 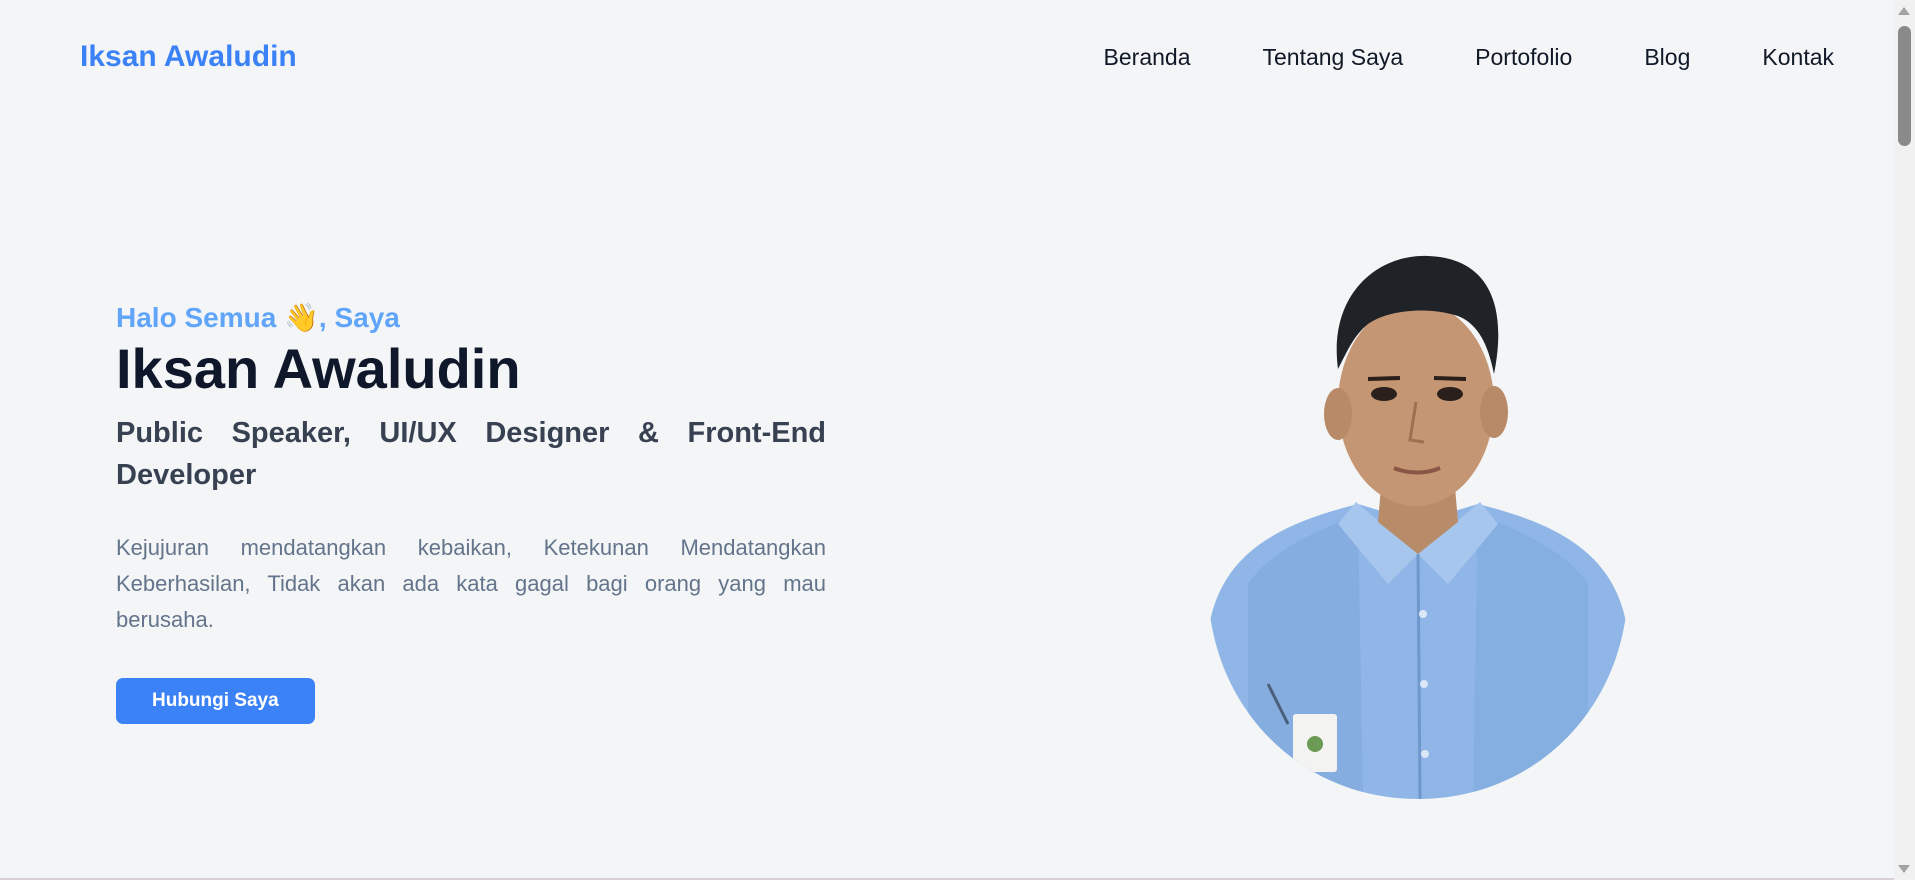 I want to click on nav-item-portofolio: Portofolio, so click(x=1523, y=57).